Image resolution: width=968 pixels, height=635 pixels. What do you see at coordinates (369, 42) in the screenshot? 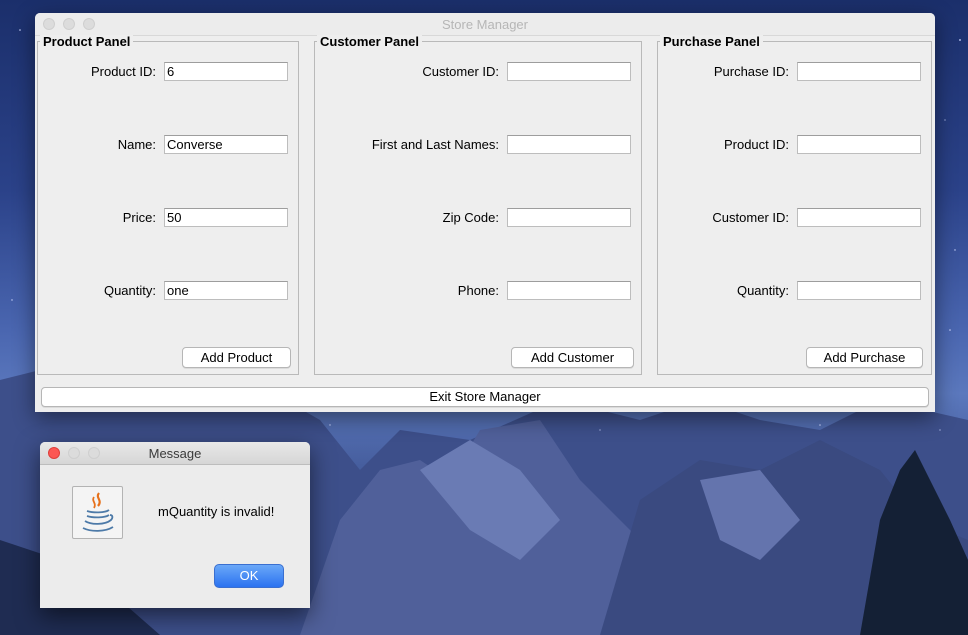
I see `panel-title: Customer Panel` at bounding box center [369, 42].